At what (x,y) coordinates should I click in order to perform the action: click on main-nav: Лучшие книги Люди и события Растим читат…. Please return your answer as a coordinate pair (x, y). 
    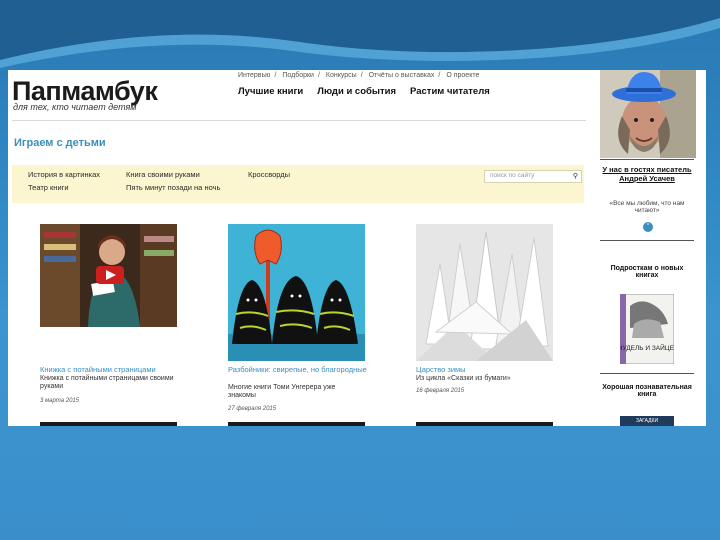
    Looking at the image, I should click on (364, 91).